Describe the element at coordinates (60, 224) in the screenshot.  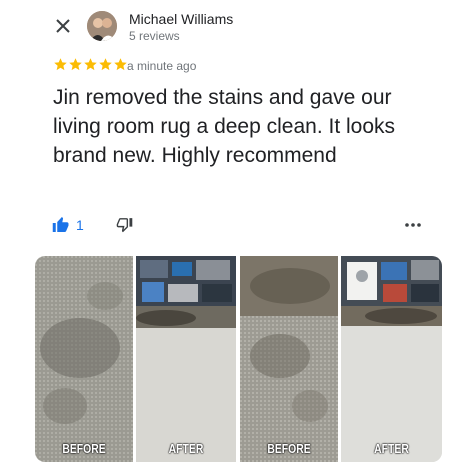
I see `thumbs-up-icon` at that location.